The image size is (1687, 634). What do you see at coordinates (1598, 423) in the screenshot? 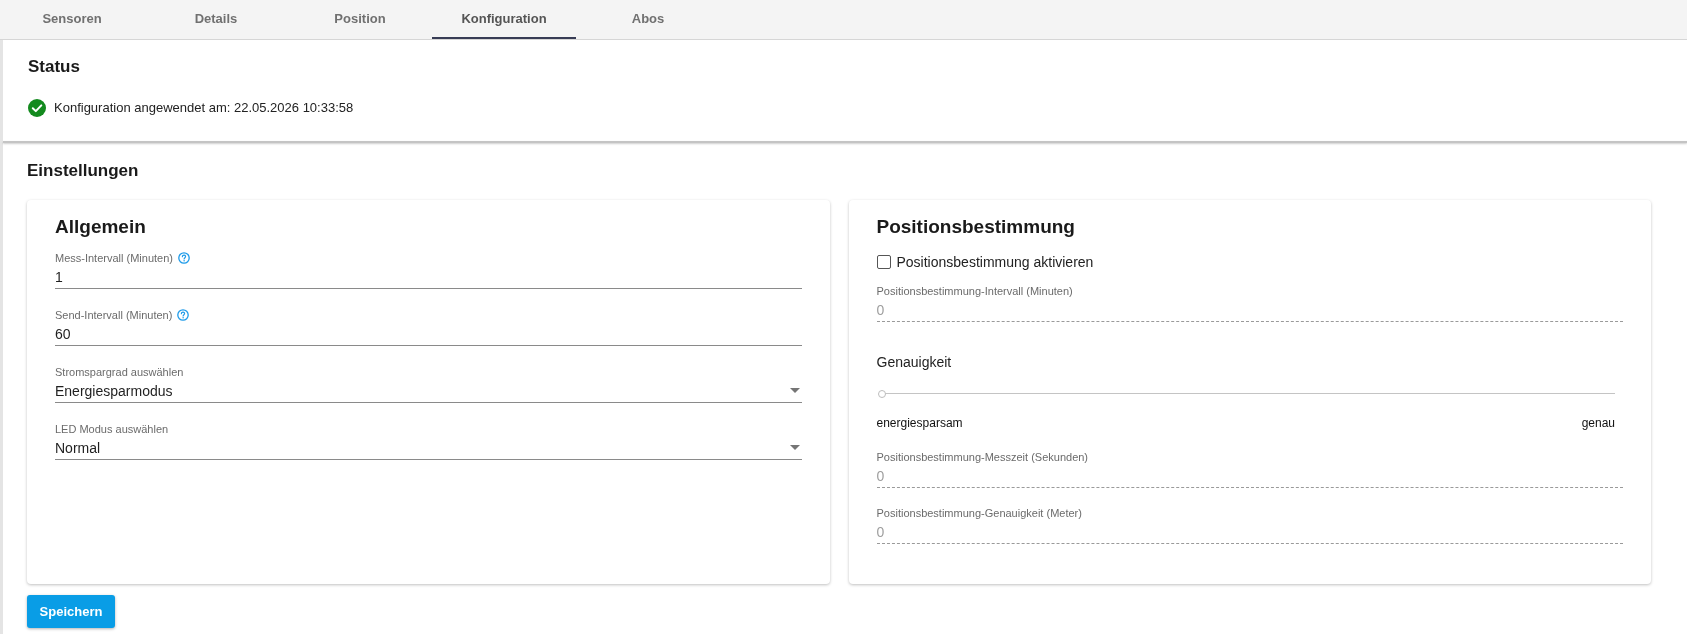
I see `slider-max-label: genau` at bounding box center [1598, 423].